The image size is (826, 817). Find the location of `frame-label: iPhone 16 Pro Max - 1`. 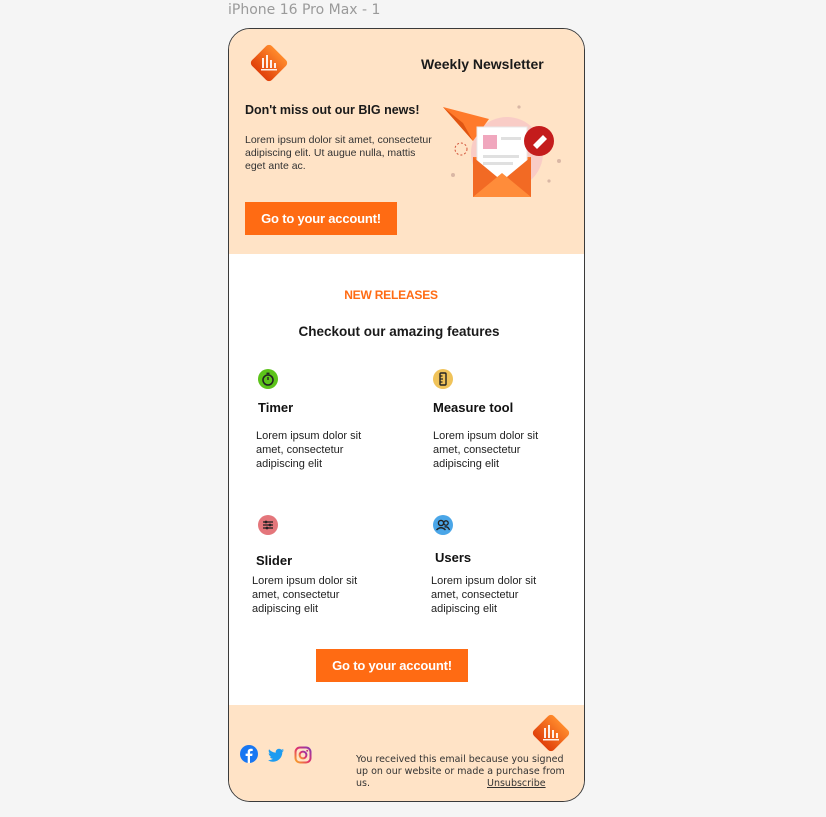

frame-label: iPhone 16 Pro Max - 1 is located at coordinates (304, 10).